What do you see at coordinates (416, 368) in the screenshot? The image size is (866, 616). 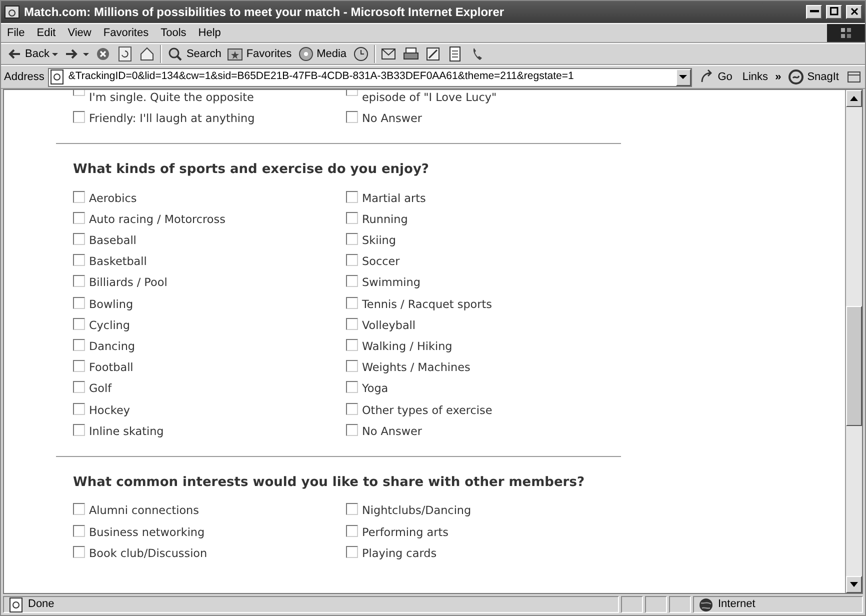 I see `checkbox-label: Weights / Machines` at bounding box center [416, 368].